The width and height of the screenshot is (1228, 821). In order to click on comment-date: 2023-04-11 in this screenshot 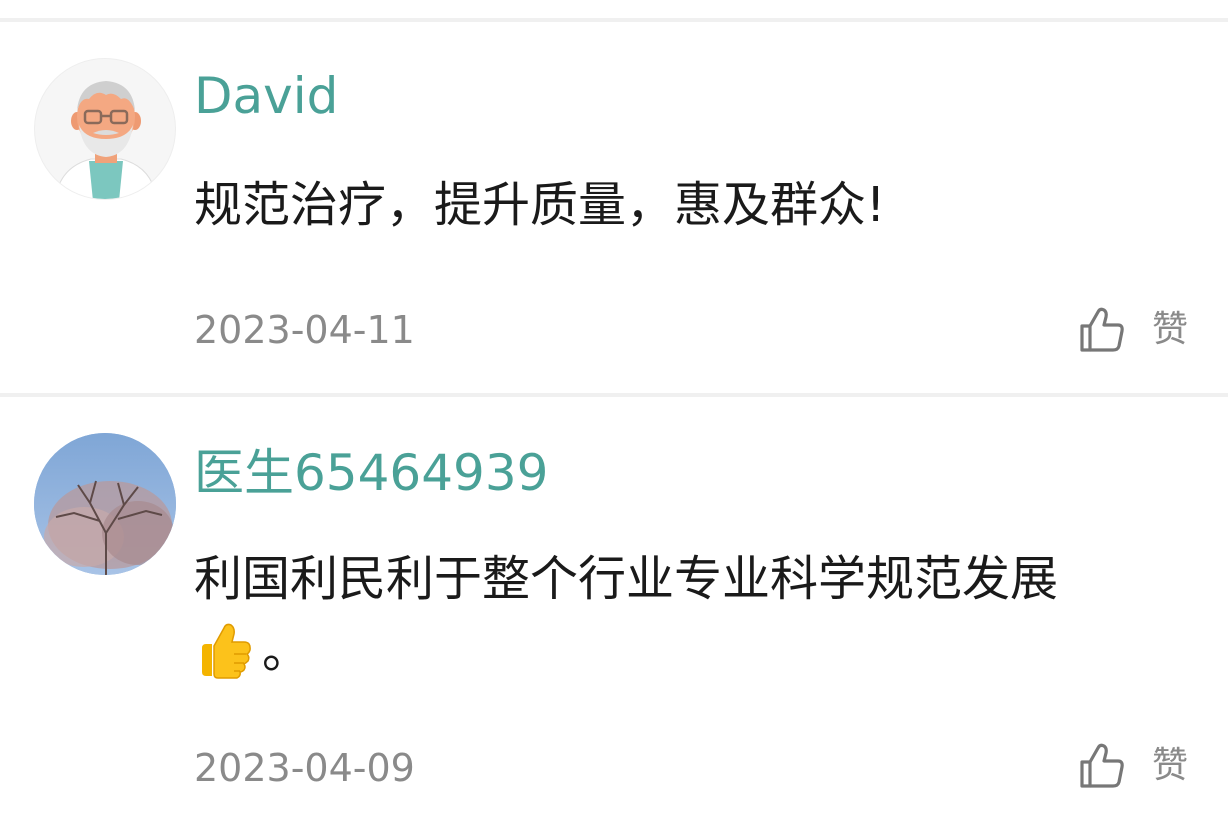, I will do `click(304, 330)`.